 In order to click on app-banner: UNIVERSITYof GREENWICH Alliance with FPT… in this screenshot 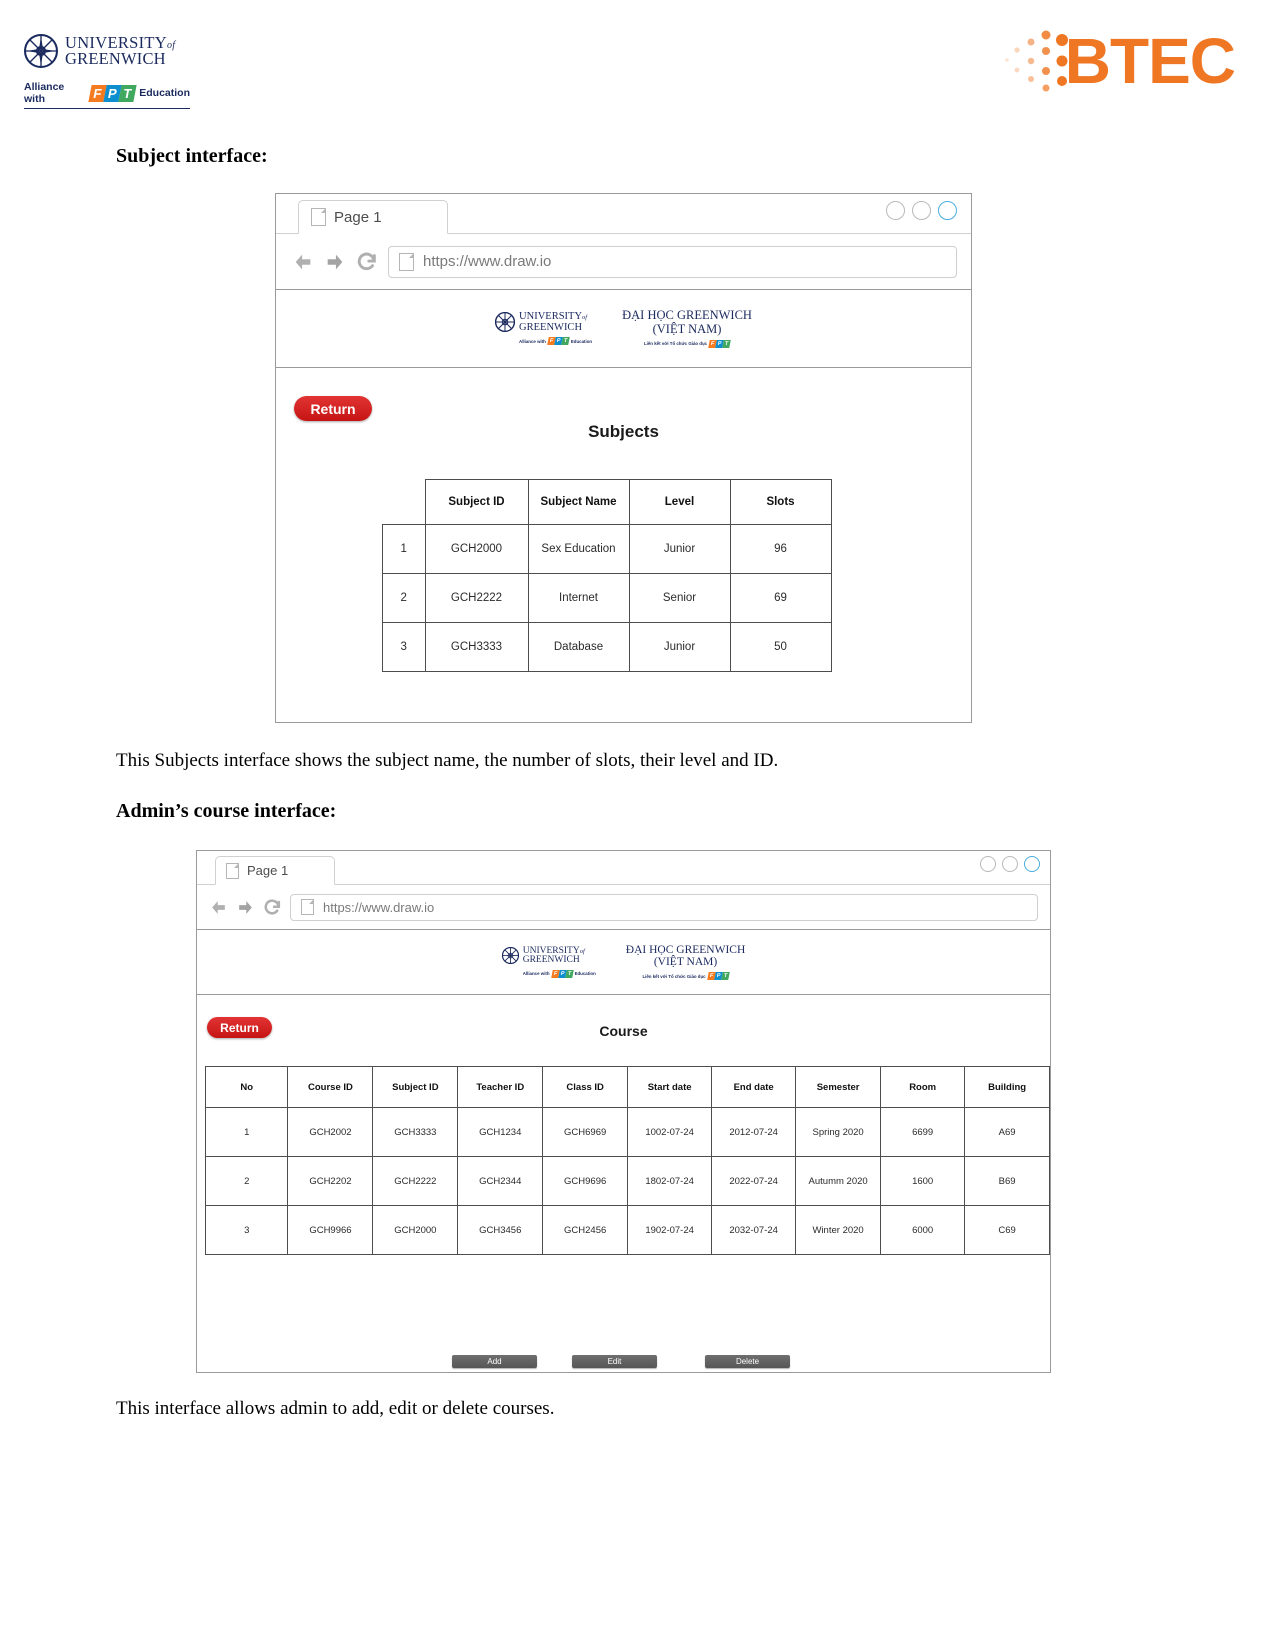, I will do `click(623, 329)`.